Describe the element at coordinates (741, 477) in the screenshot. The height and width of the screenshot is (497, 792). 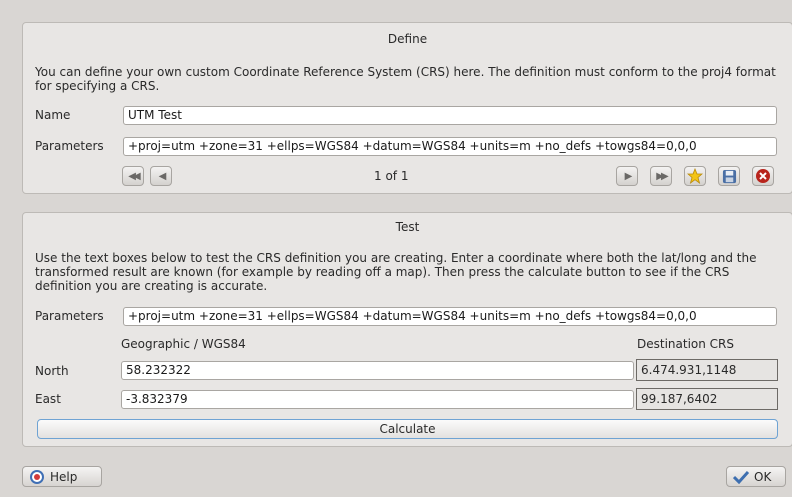
I see `checkmark-icon` at that location.